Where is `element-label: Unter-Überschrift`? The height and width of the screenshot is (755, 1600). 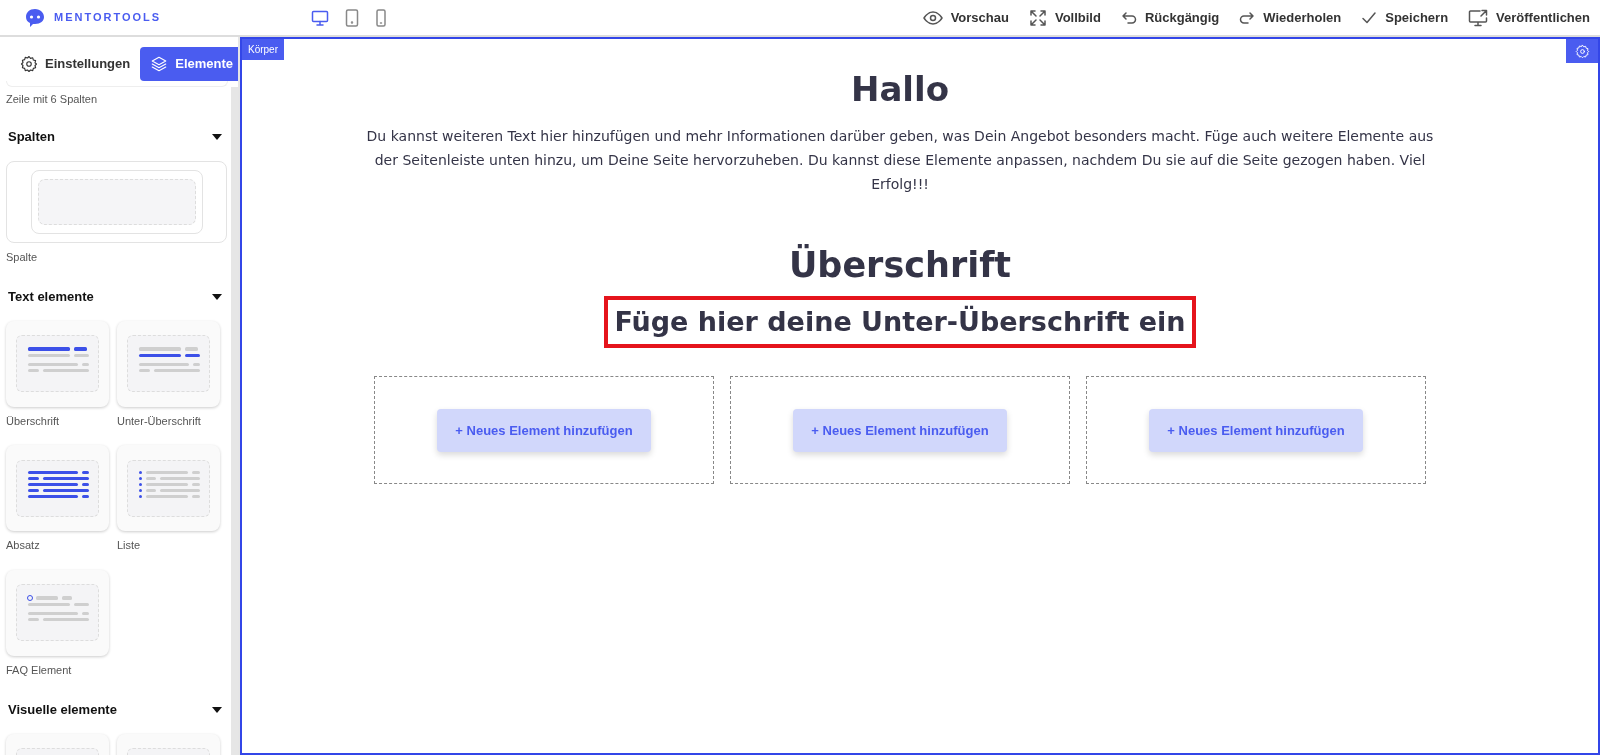 element-label: Unter-Überschrift is located at coordinates (159, 421).